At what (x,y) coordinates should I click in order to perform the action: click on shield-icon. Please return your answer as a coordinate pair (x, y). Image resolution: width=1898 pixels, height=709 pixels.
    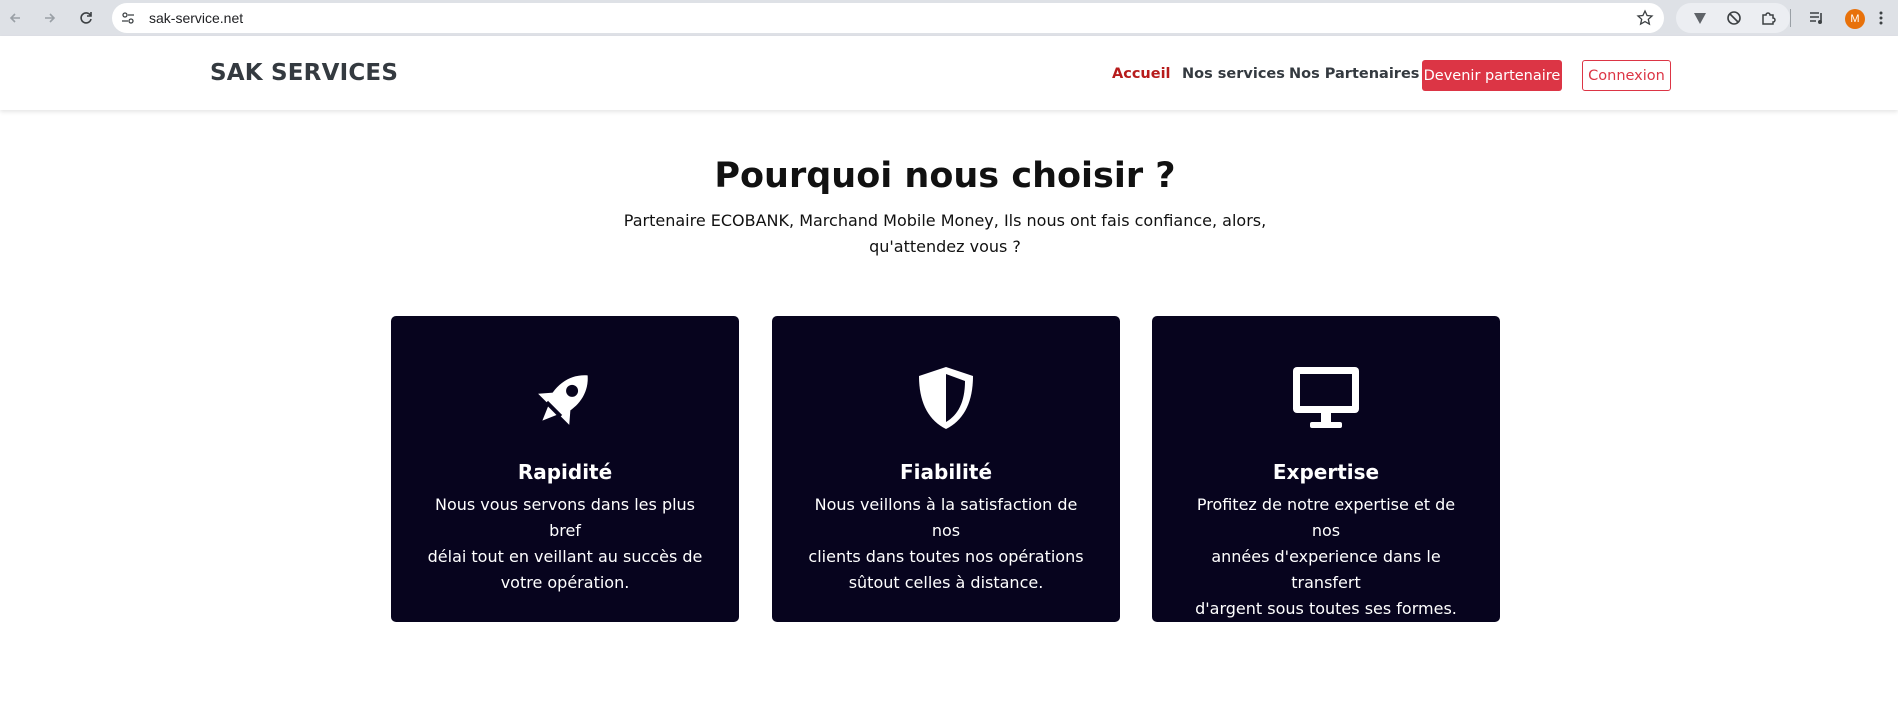
    Looking at the image, I should click on (946, 398).